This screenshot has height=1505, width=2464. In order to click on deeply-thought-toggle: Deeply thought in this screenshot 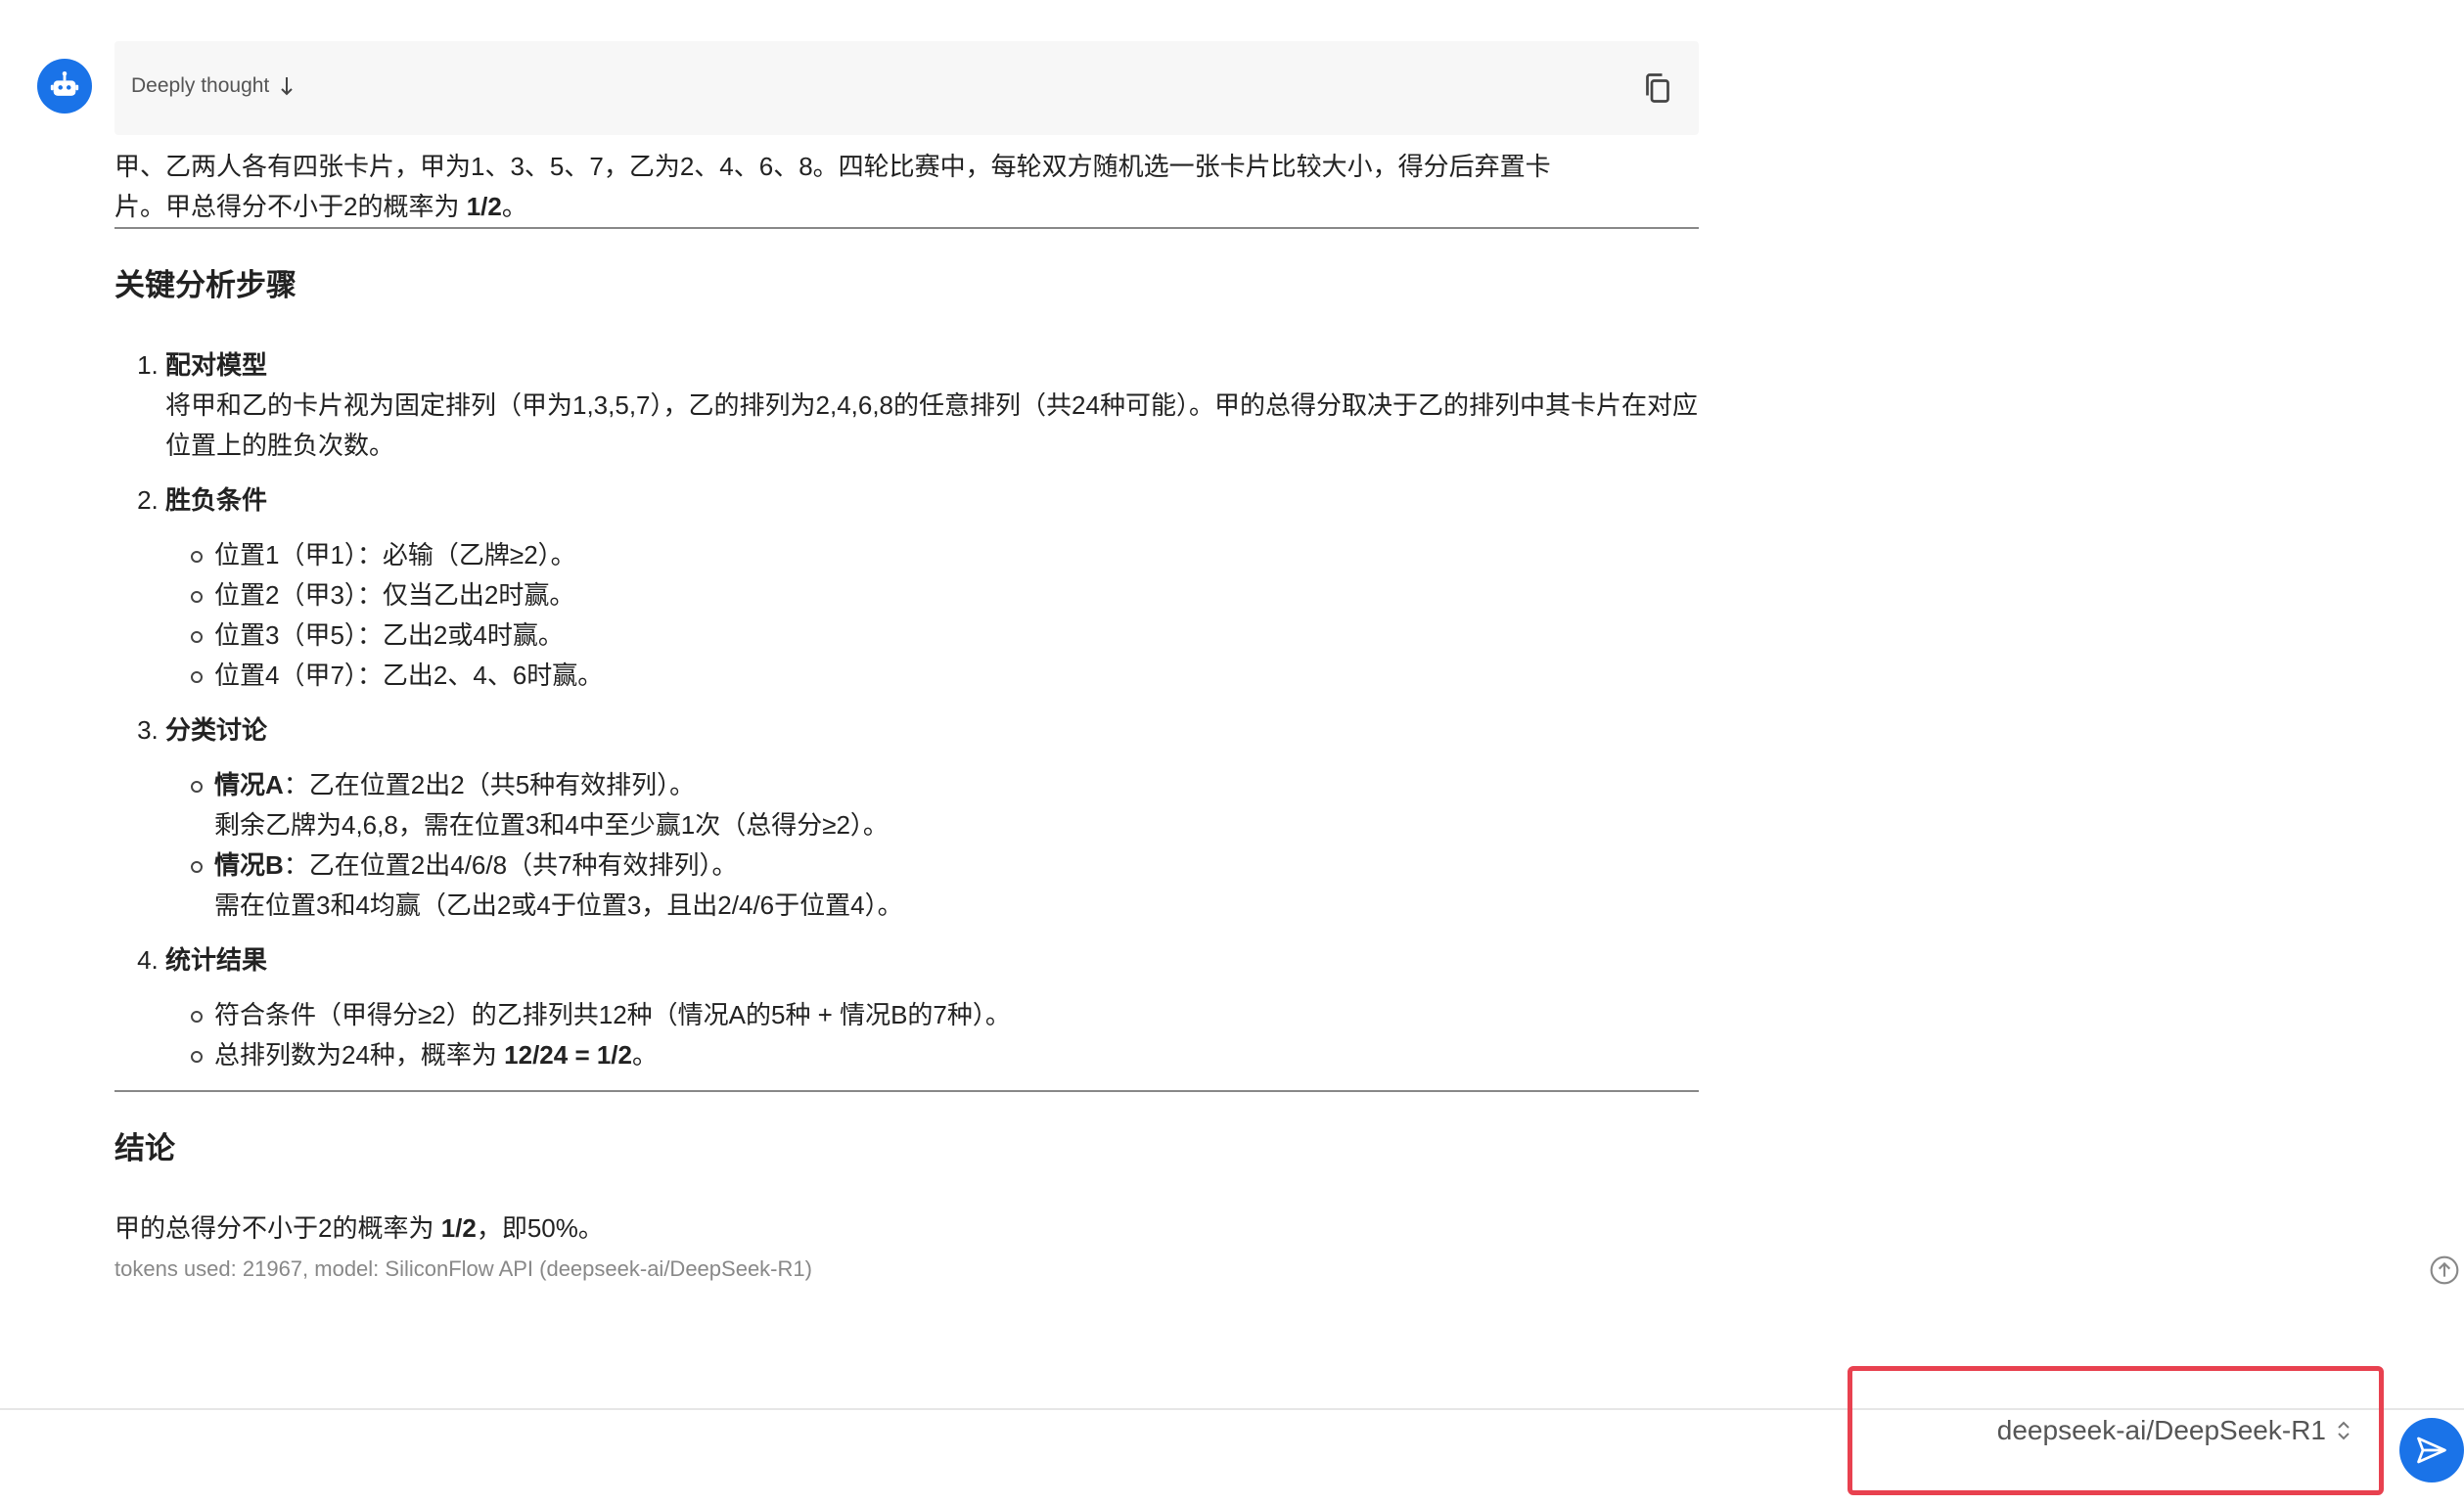, I will do `click(213, 86)`.